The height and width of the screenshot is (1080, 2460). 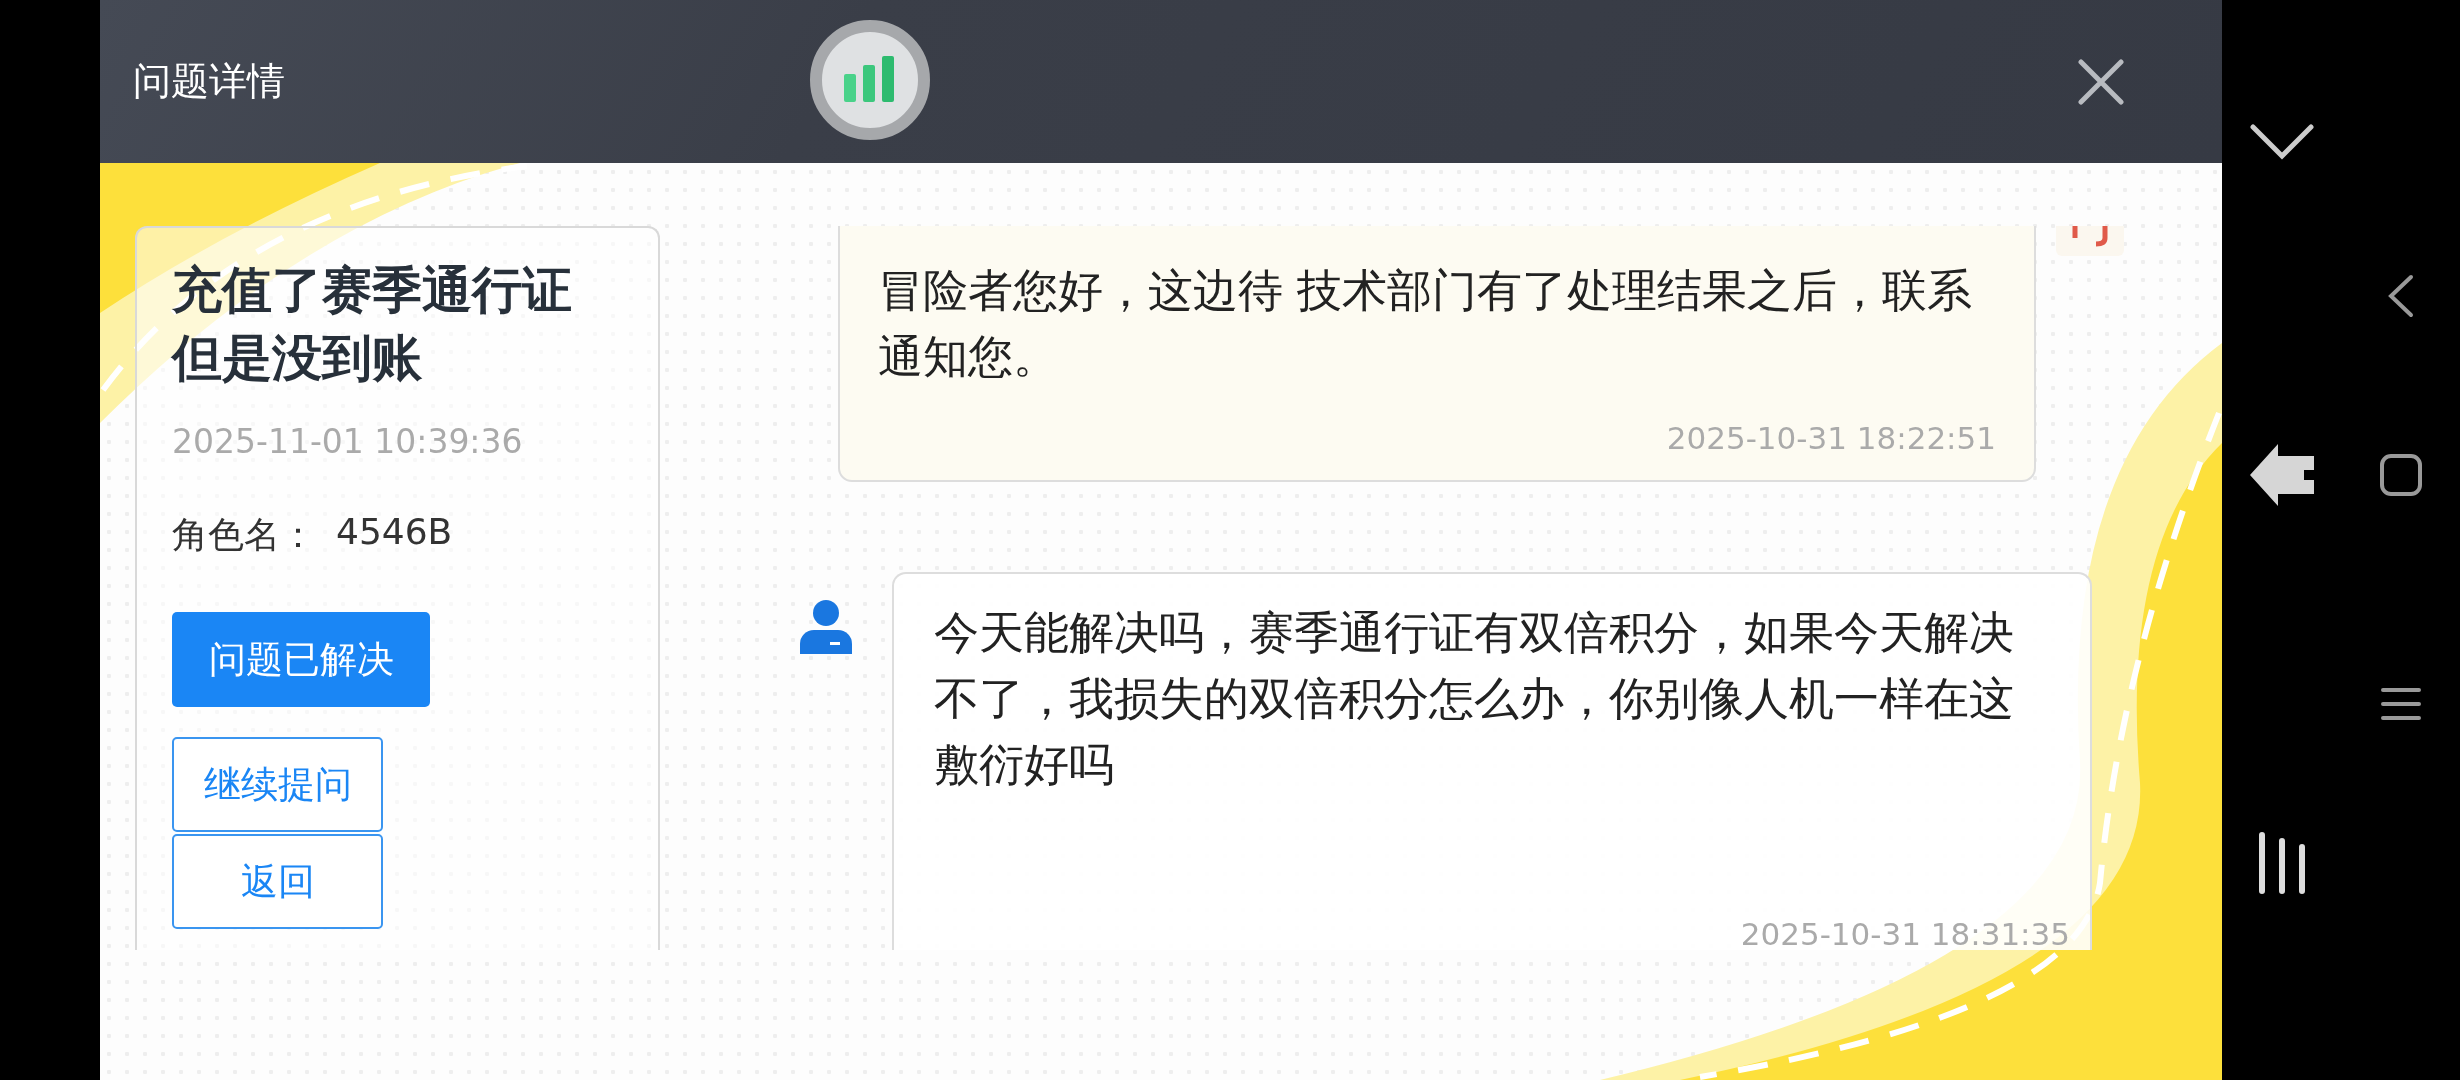 I want to click on close-icon, so click(x=2101, y=81).